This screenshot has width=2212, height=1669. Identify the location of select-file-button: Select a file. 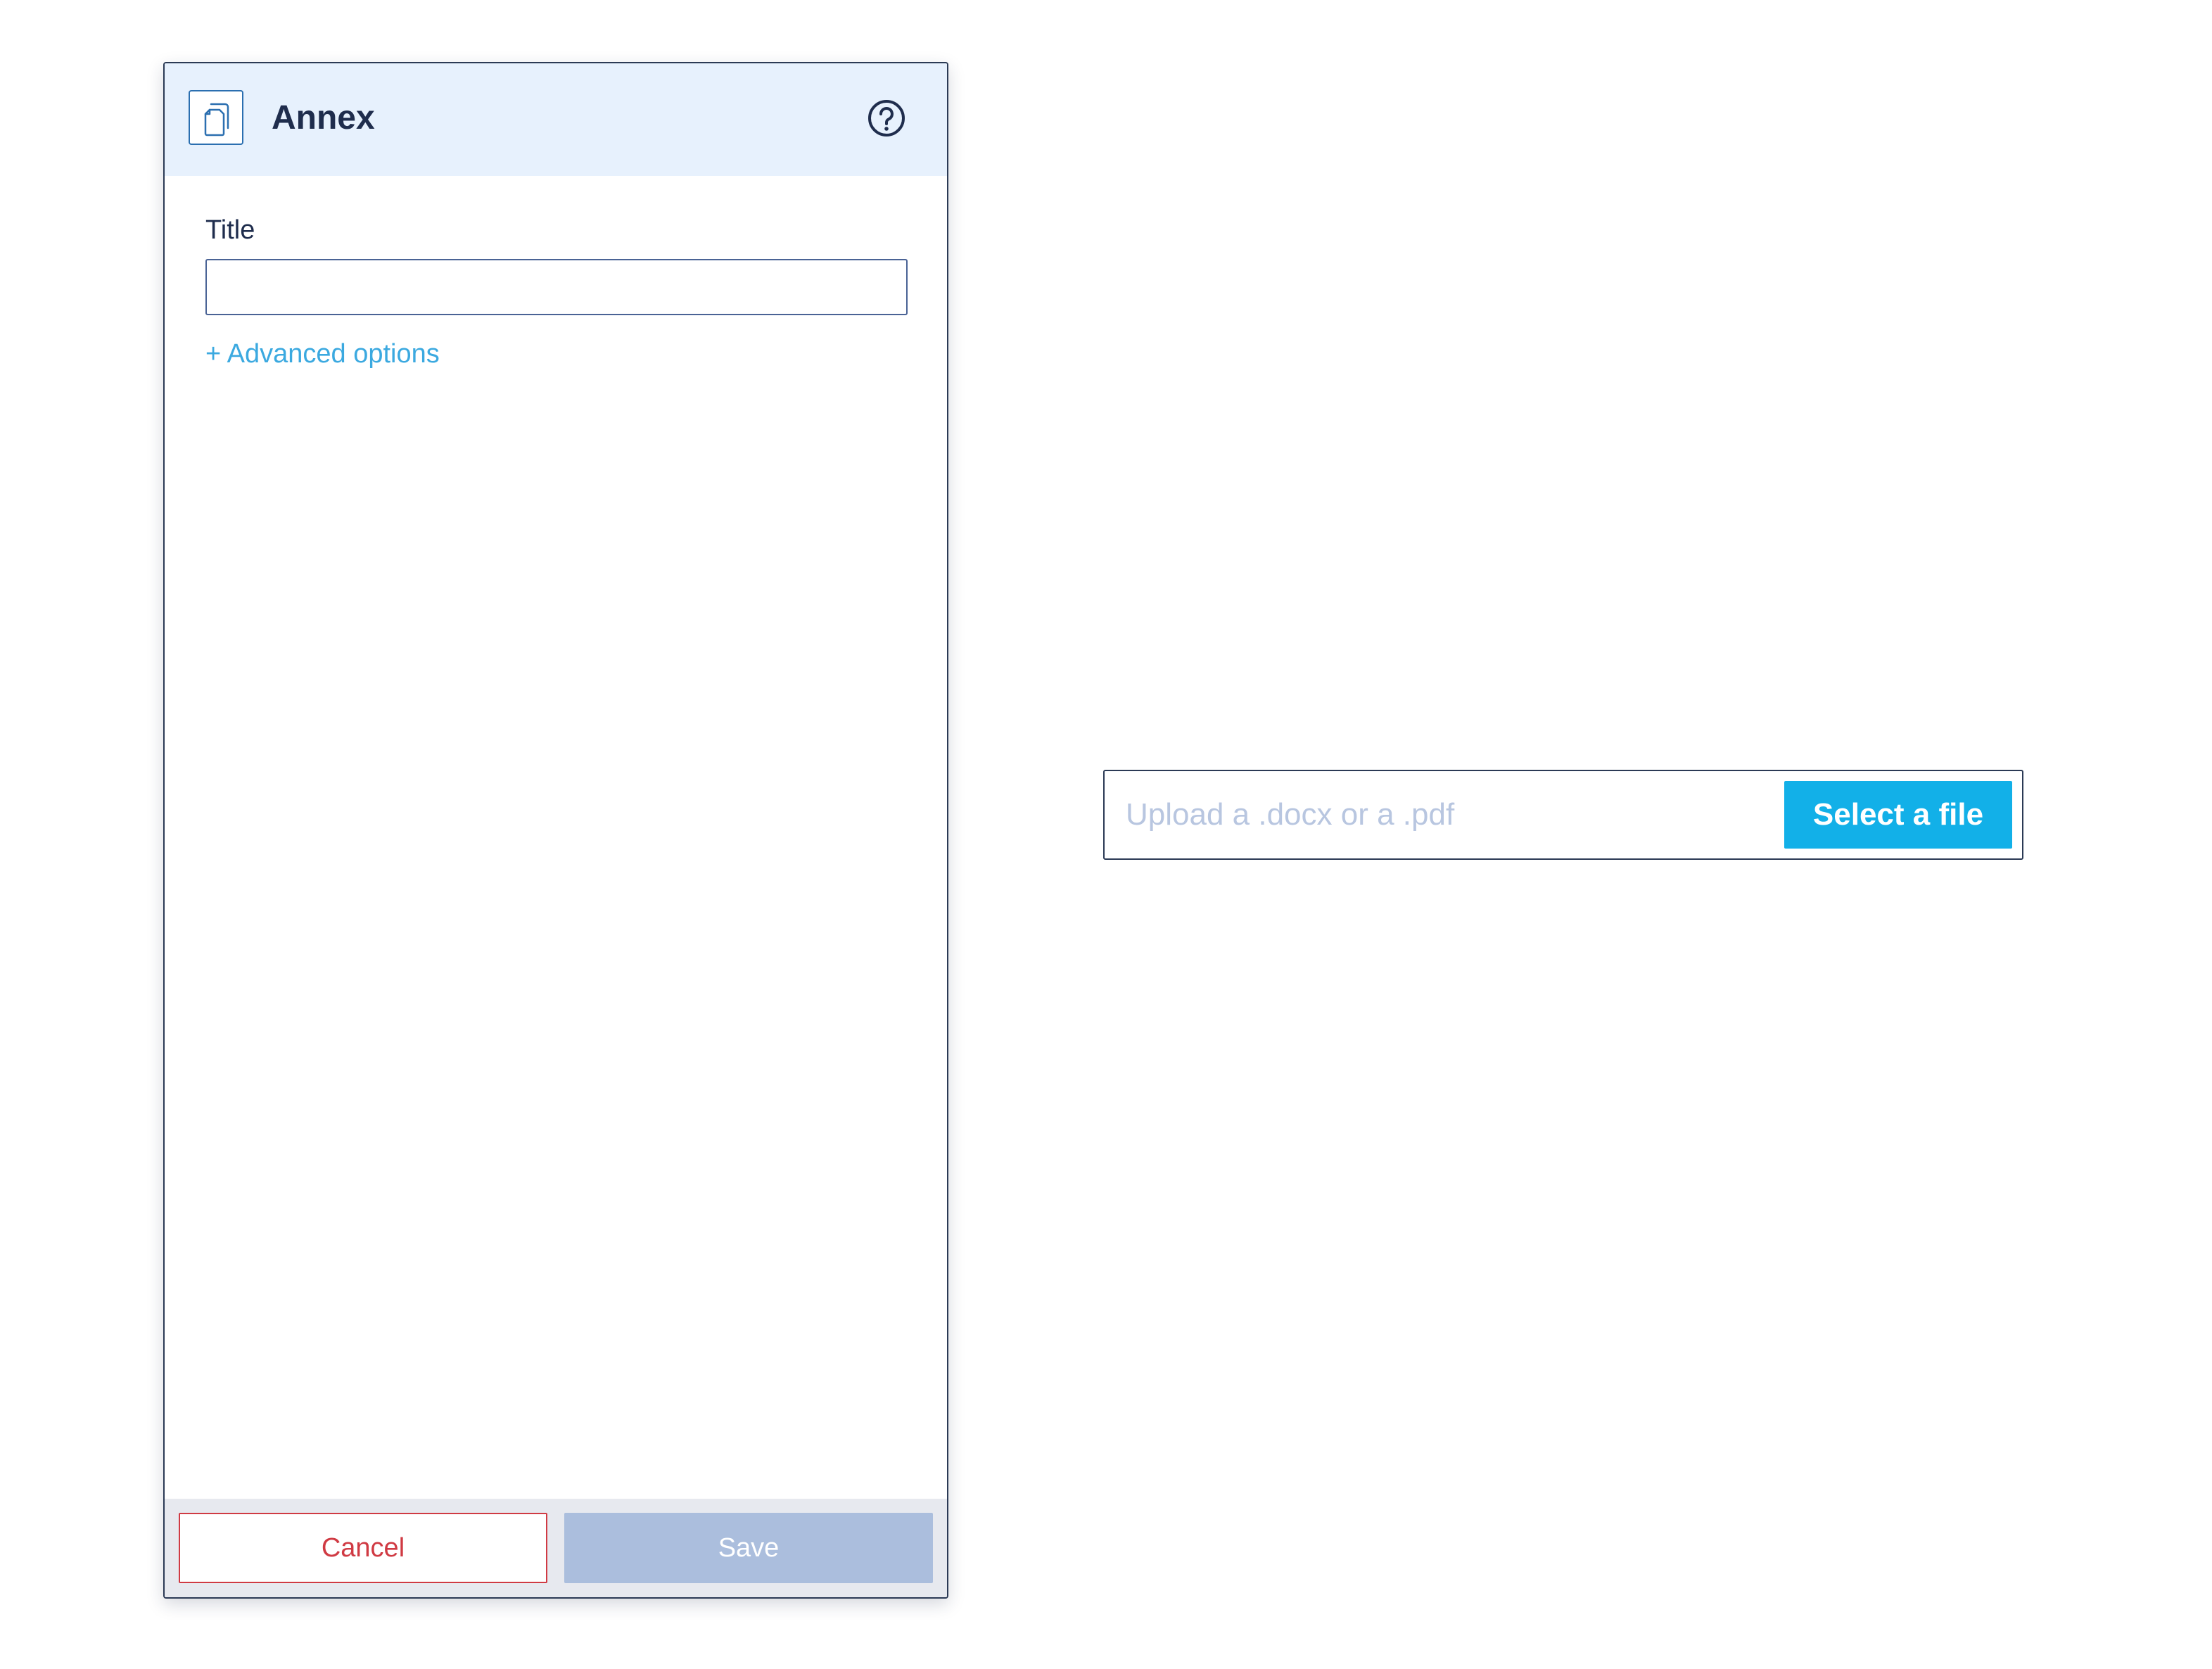
(1898, 815).